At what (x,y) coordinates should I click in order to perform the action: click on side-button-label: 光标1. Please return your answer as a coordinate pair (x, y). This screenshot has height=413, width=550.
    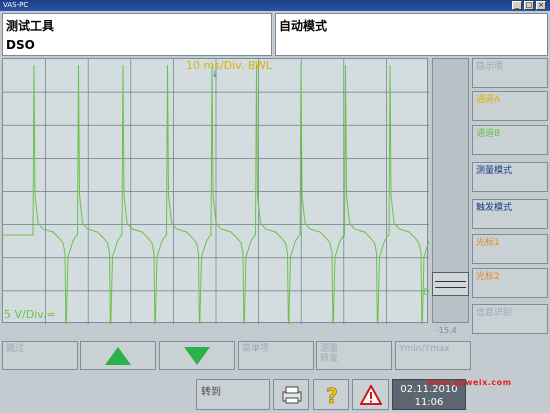
    Looking at the image, I should click on (488, 243).